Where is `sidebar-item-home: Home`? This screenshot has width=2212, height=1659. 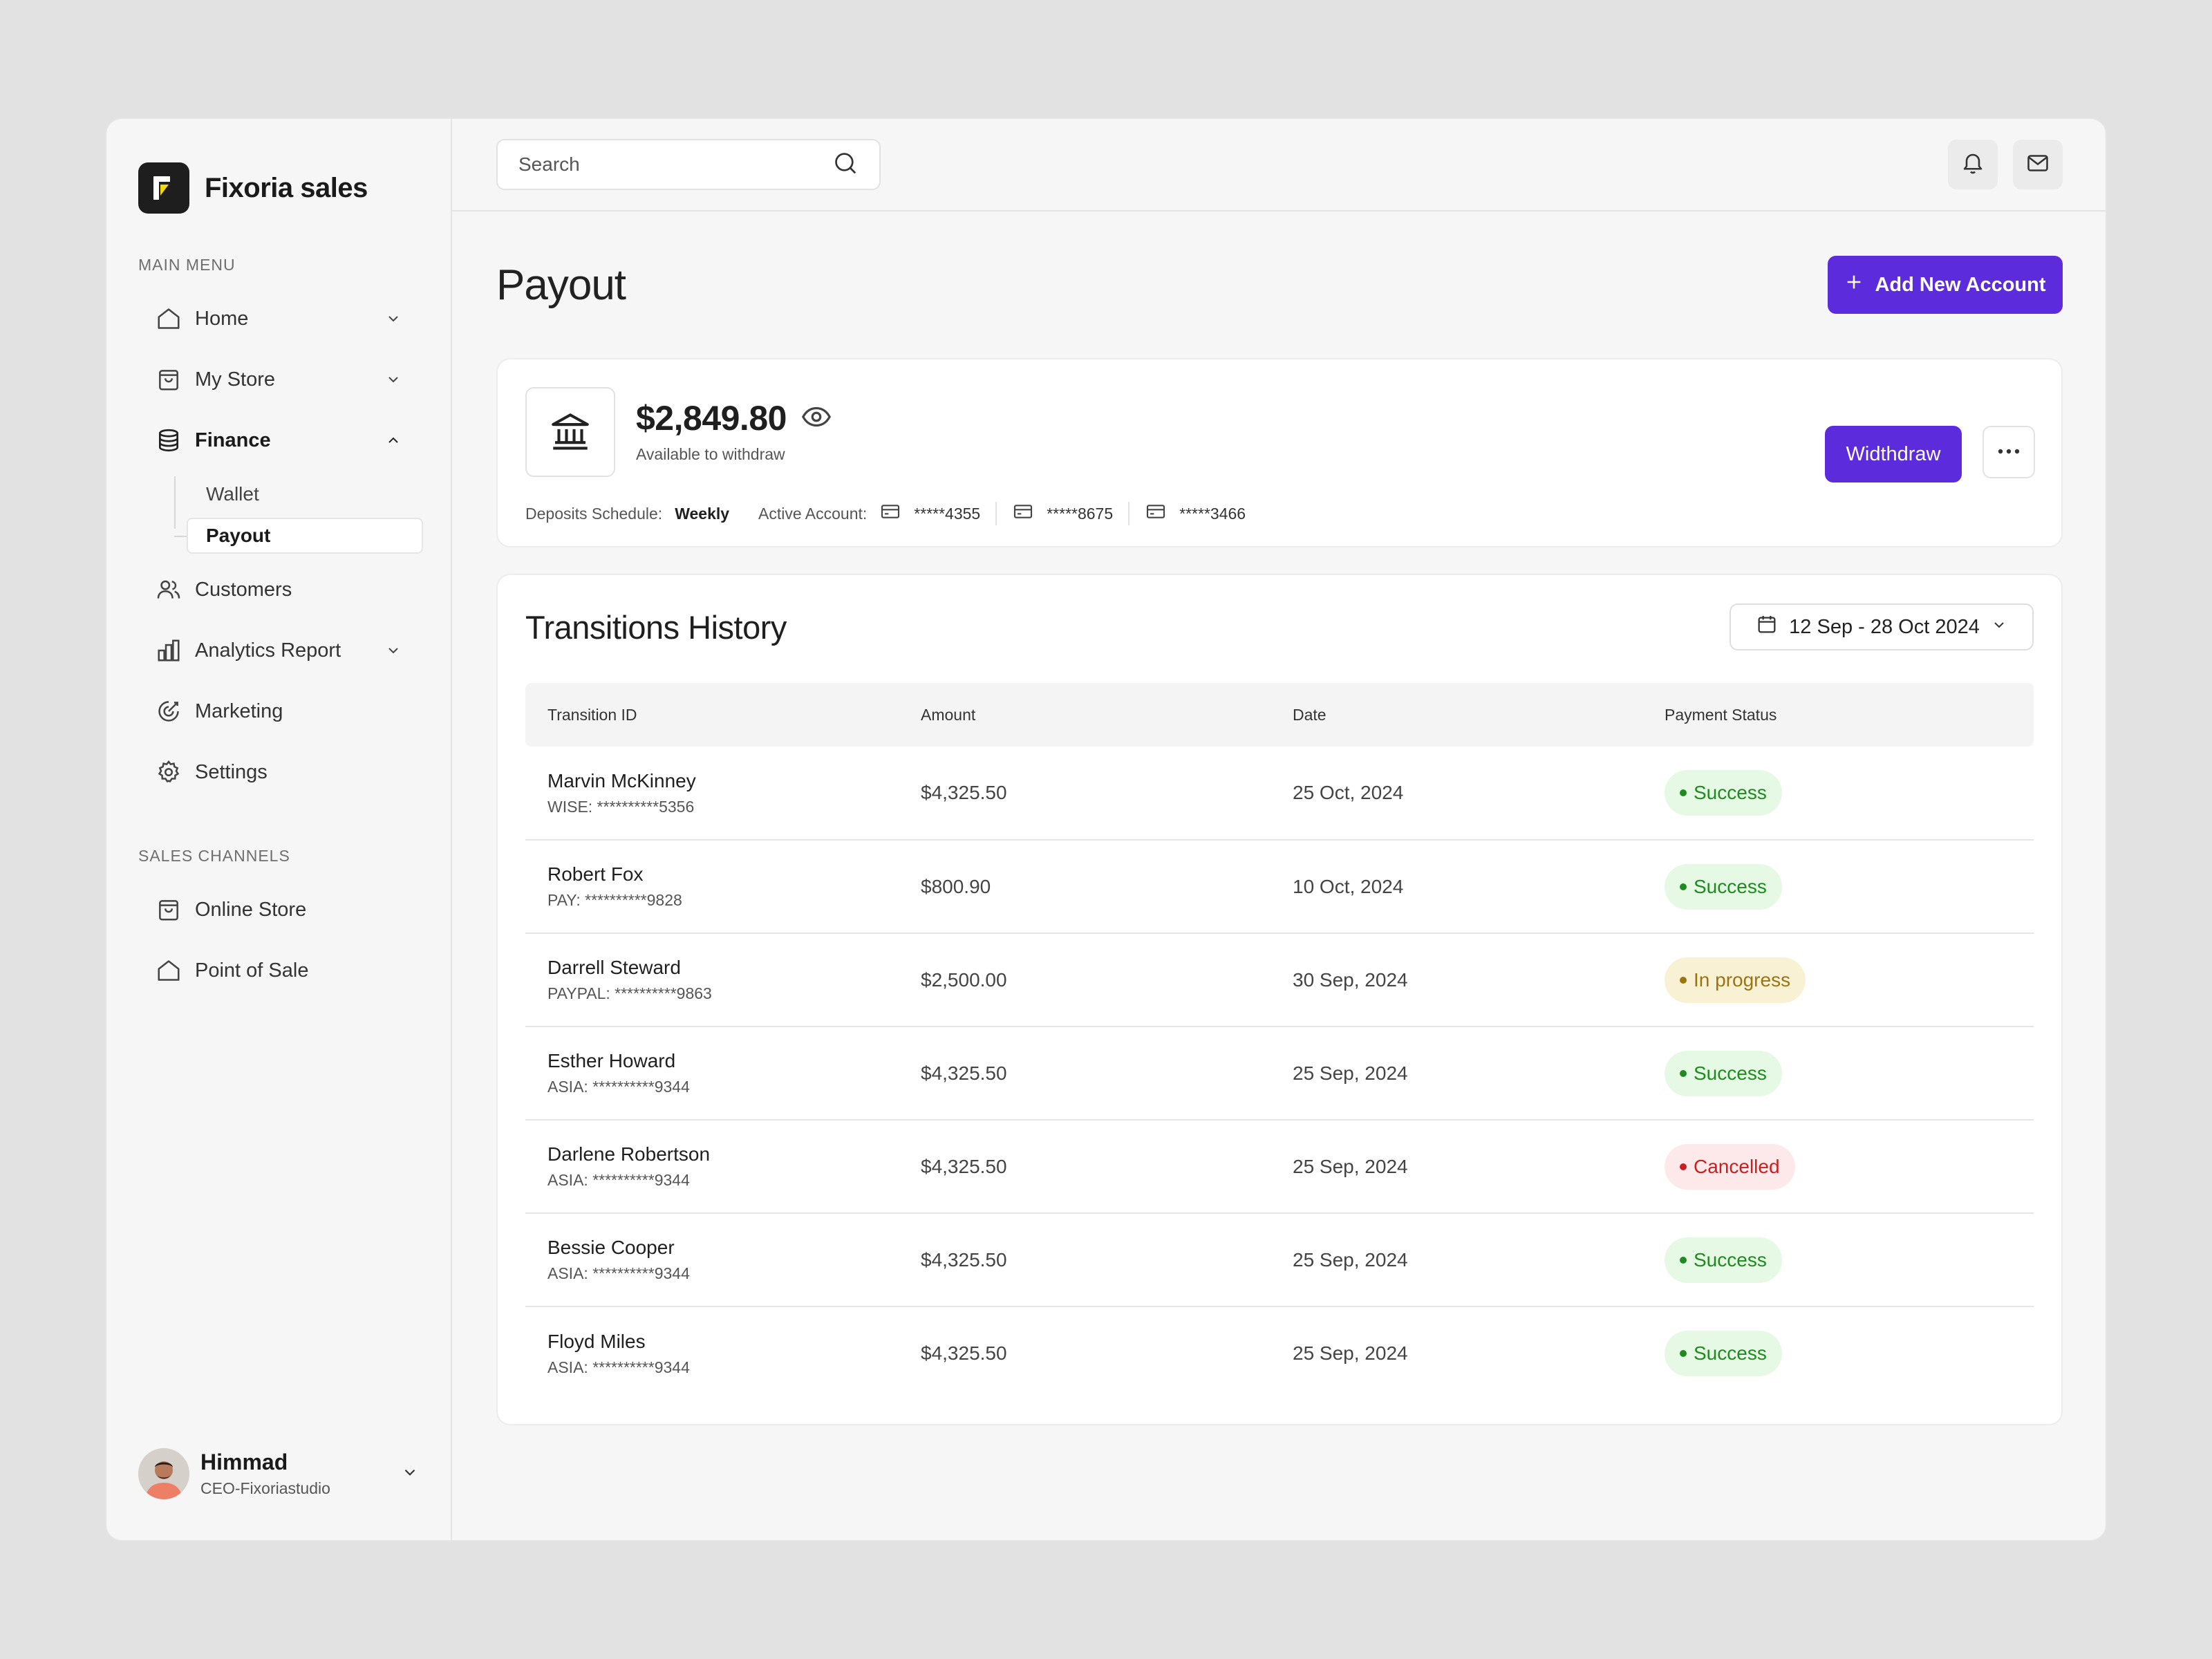 sidebar-item-home: Home is located at coordinates (279, 318).